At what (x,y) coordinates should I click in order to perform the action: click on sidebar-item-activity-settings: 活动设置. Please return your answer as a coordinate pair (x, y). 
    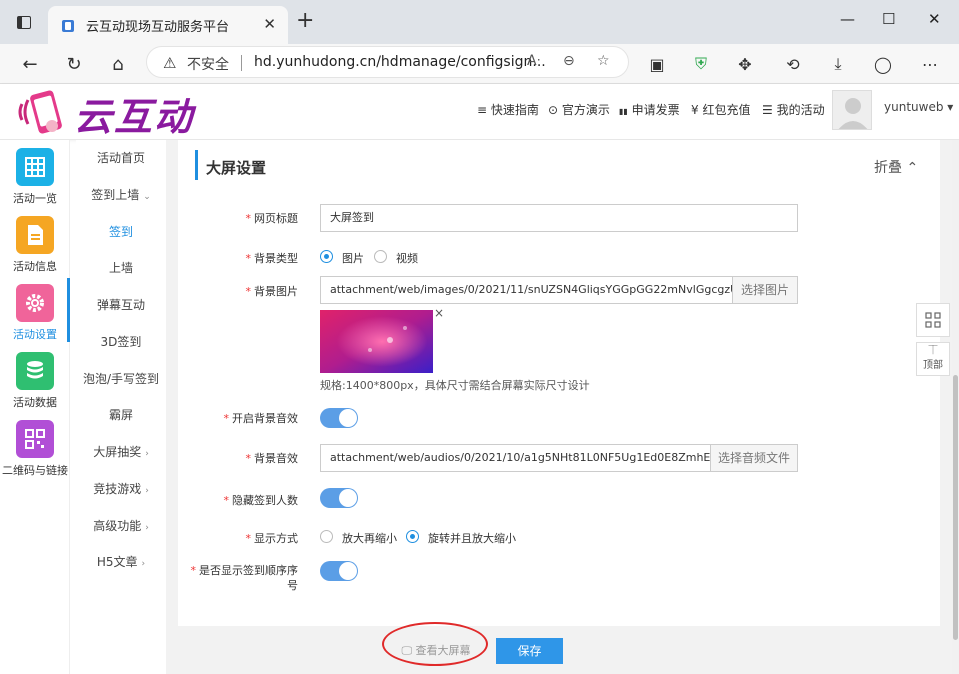
    Looking at the image, I should click on (35, 311).